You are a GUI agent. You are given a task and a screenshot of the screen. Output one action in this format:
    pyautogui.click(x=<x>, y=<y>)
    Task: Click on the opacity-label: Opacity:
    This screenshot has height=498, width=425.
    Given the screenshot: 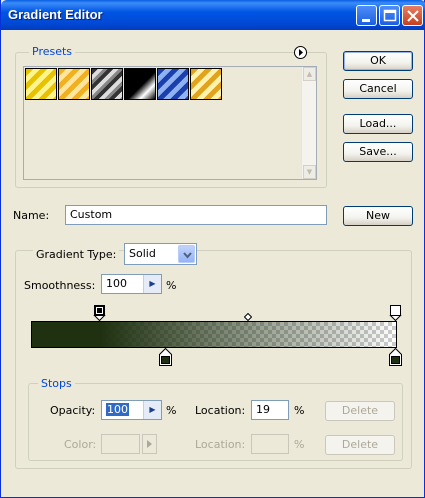 What is the action you would take?
    pyautogui.click(x=73, y=410)
    